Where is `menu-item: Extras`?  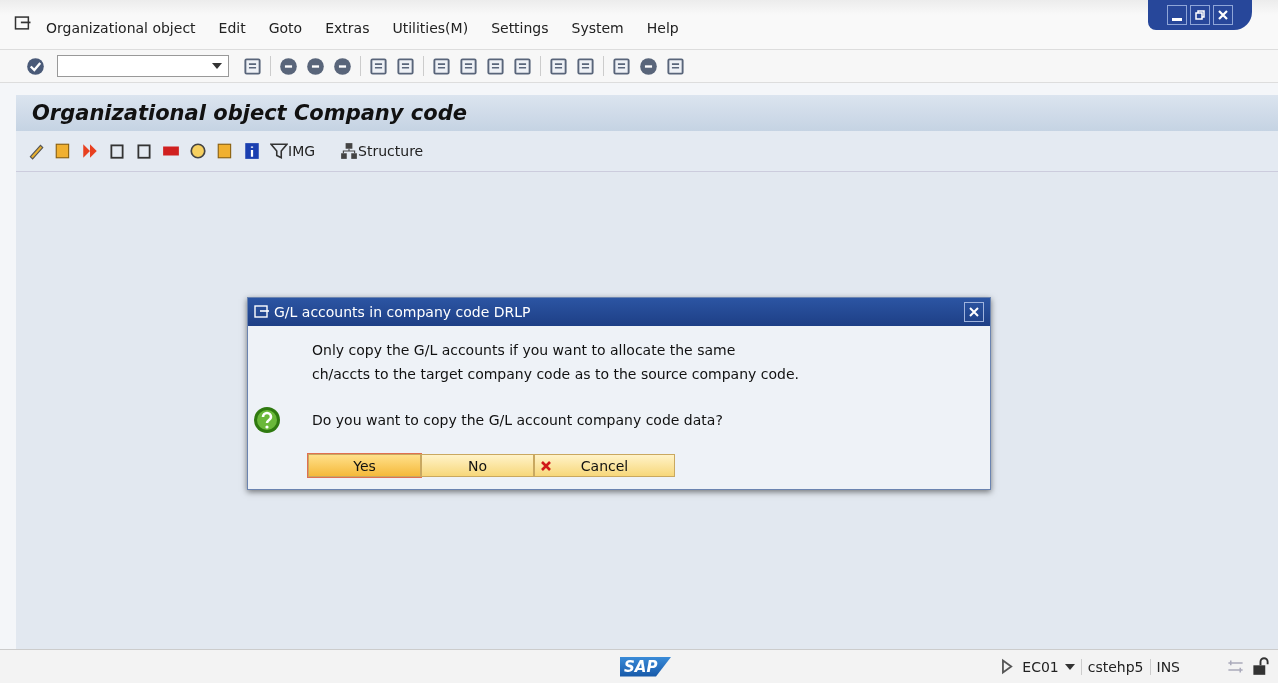
menu-item: Extras is located at coordinates (347, 27).